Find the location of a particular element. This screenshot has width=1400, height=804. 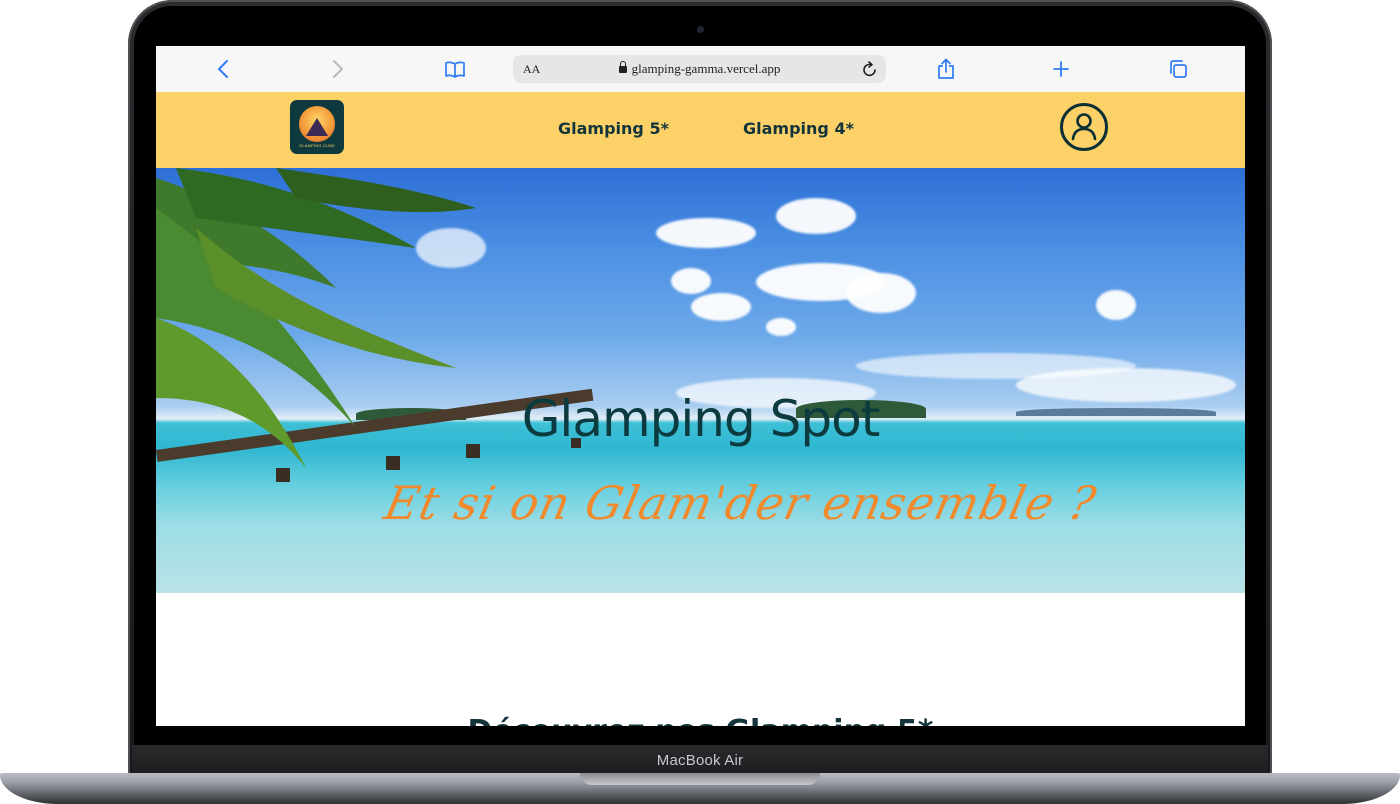

tabs-icon is located at coordinates (1178, 69).